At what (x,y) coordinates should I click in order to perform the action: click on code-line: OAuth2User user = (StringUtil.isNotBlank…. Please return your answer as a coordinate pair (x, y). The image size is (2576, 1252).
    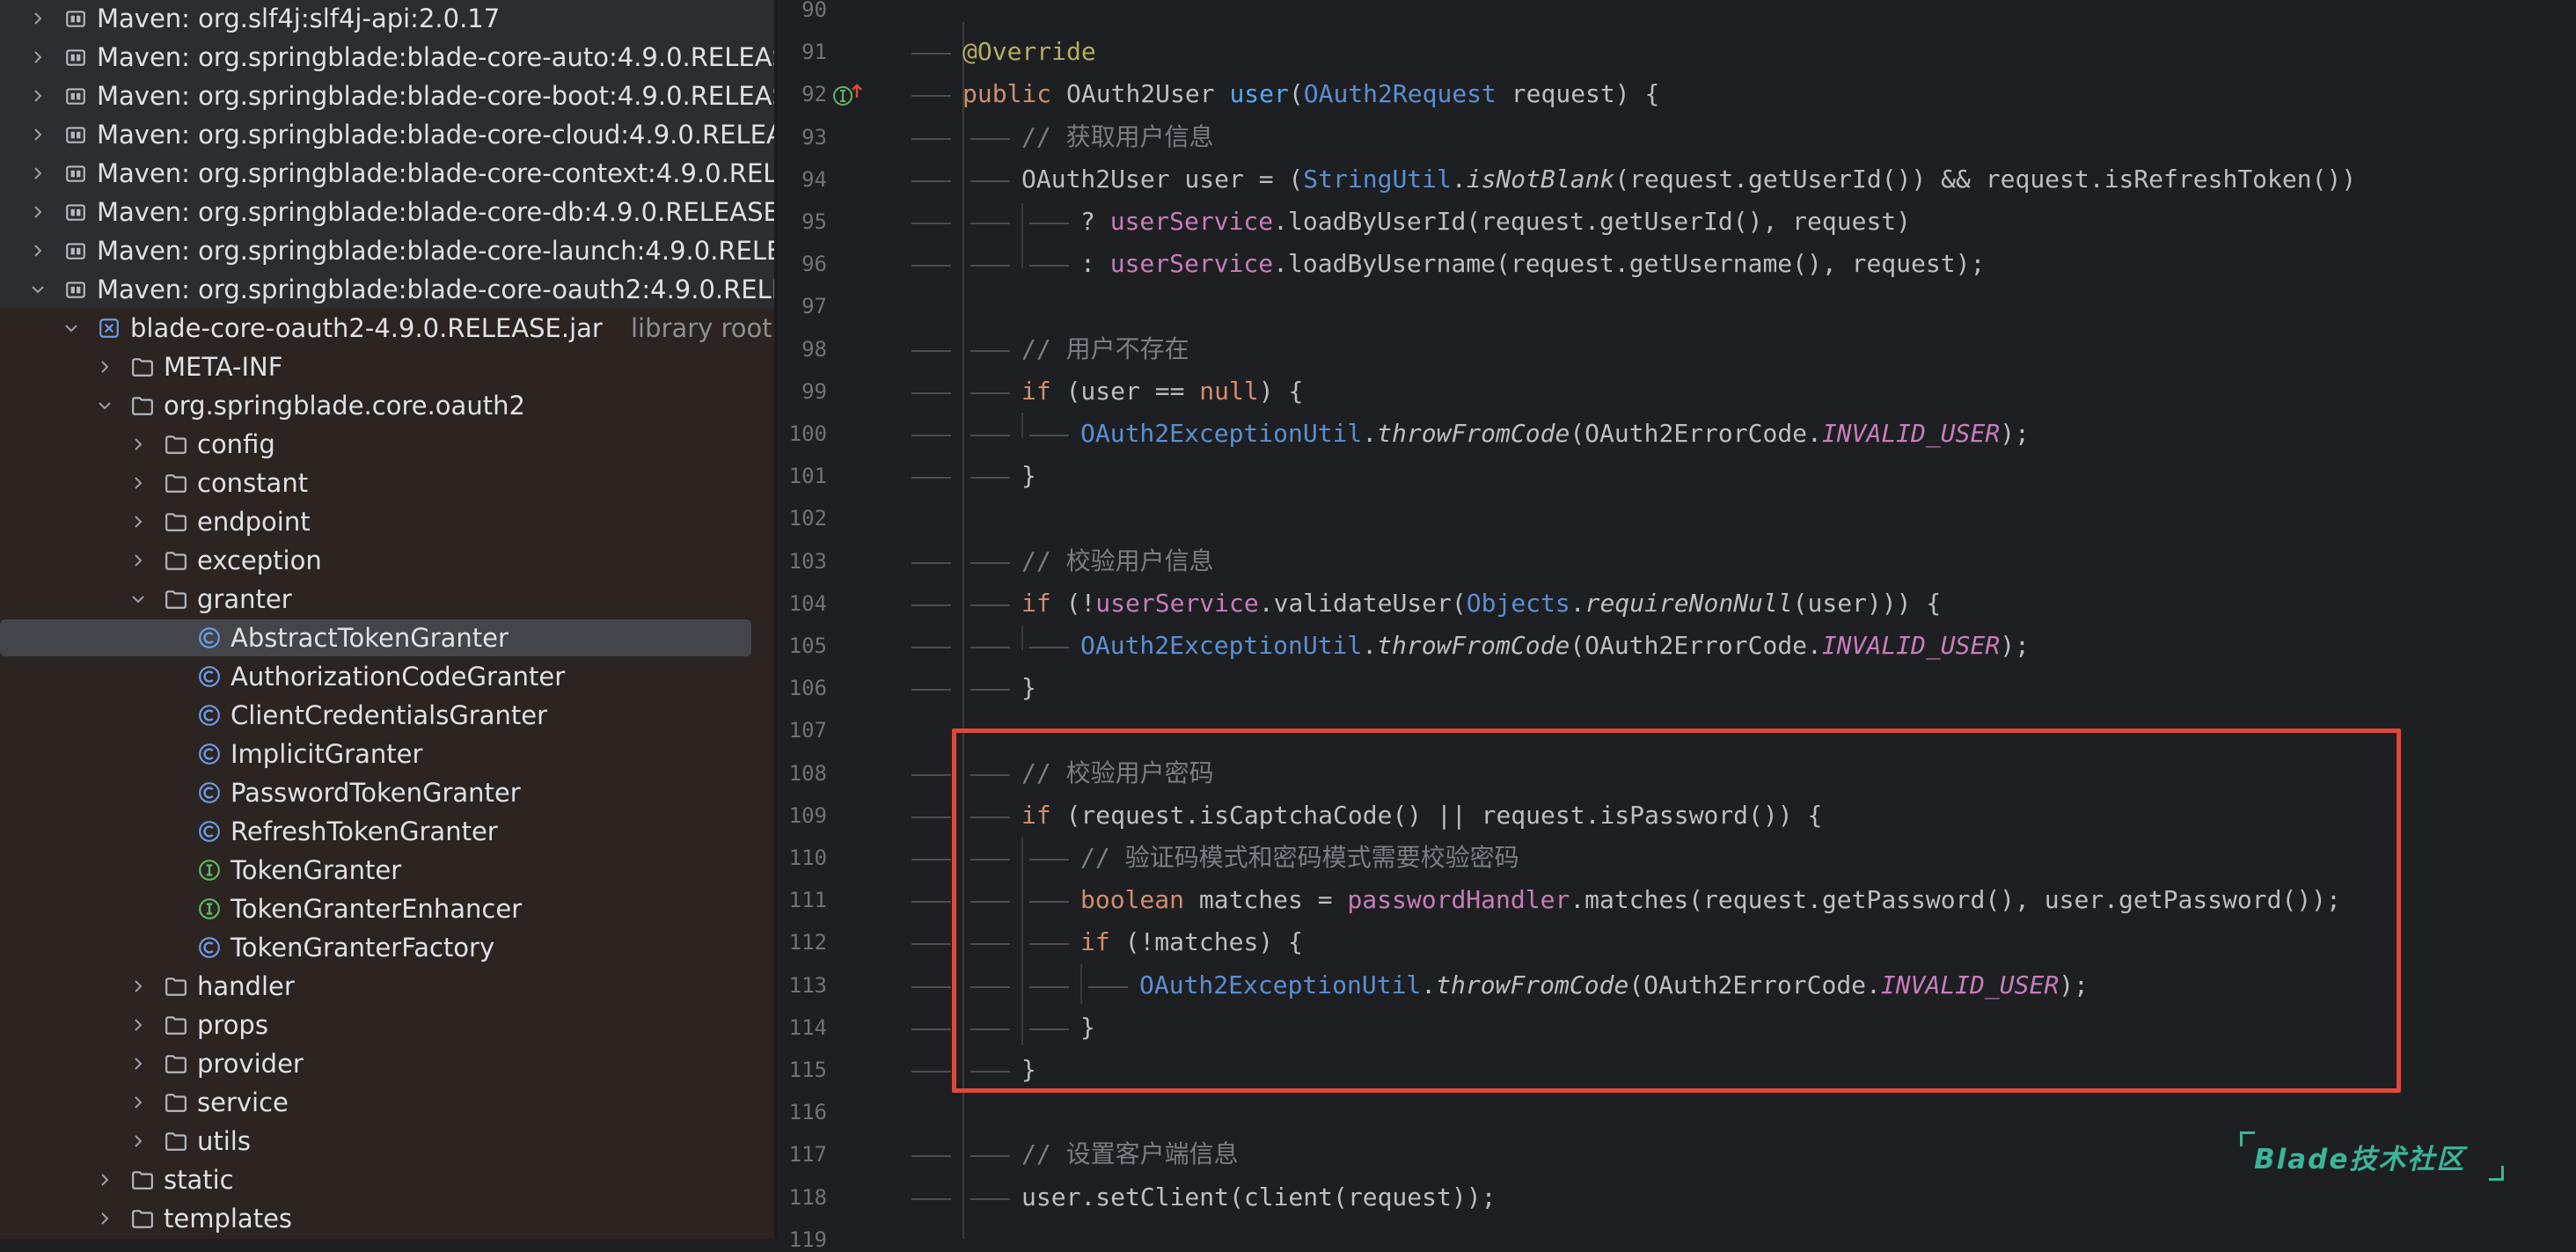
    Looking at the image, I should click on (1688, 179).